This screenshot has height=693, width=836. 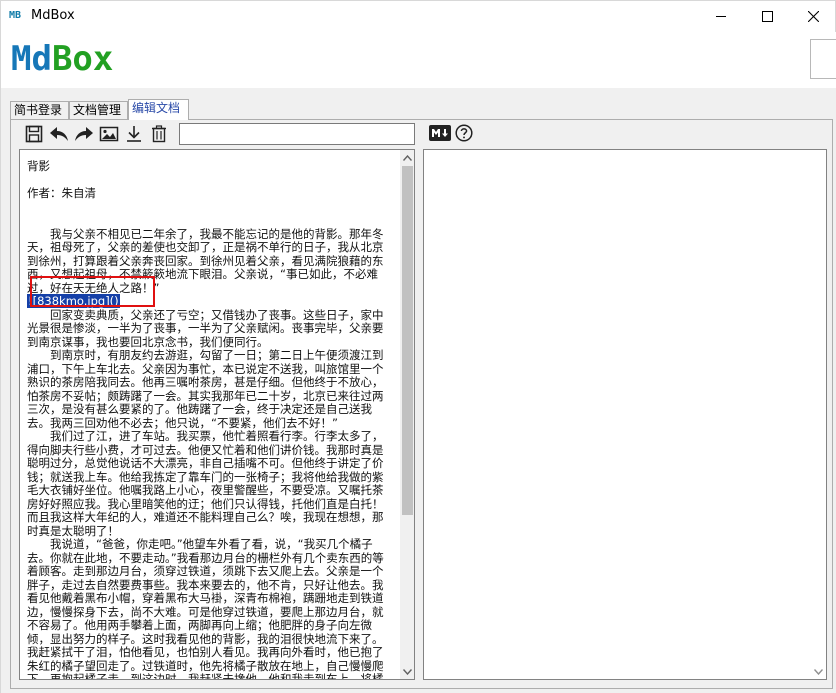 What do you see at coordinates (823, 59) in the screenshot?
I see `login-panel-edge` at bounding box center [823, 59].